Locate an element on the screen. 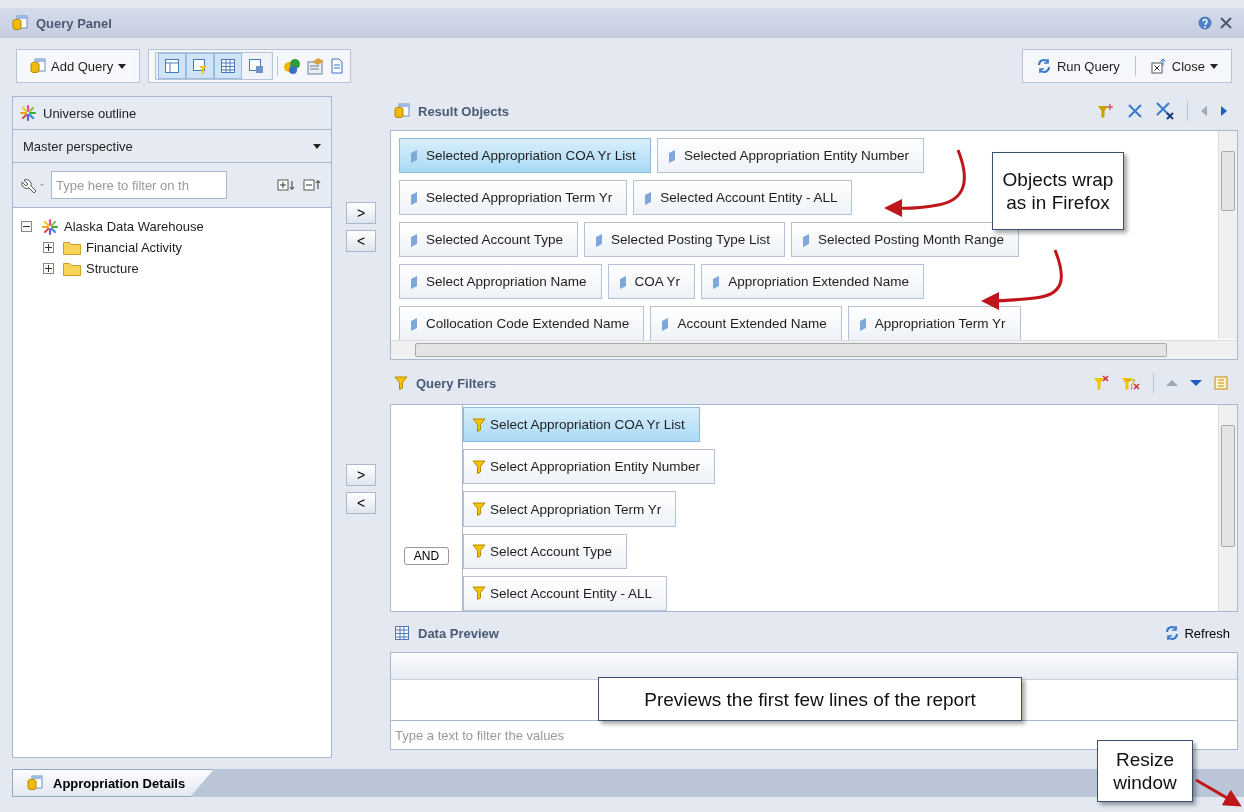 The width and height of the screenshot is (1244, 812). result-objects-icon is located at coordinates (402, 111).